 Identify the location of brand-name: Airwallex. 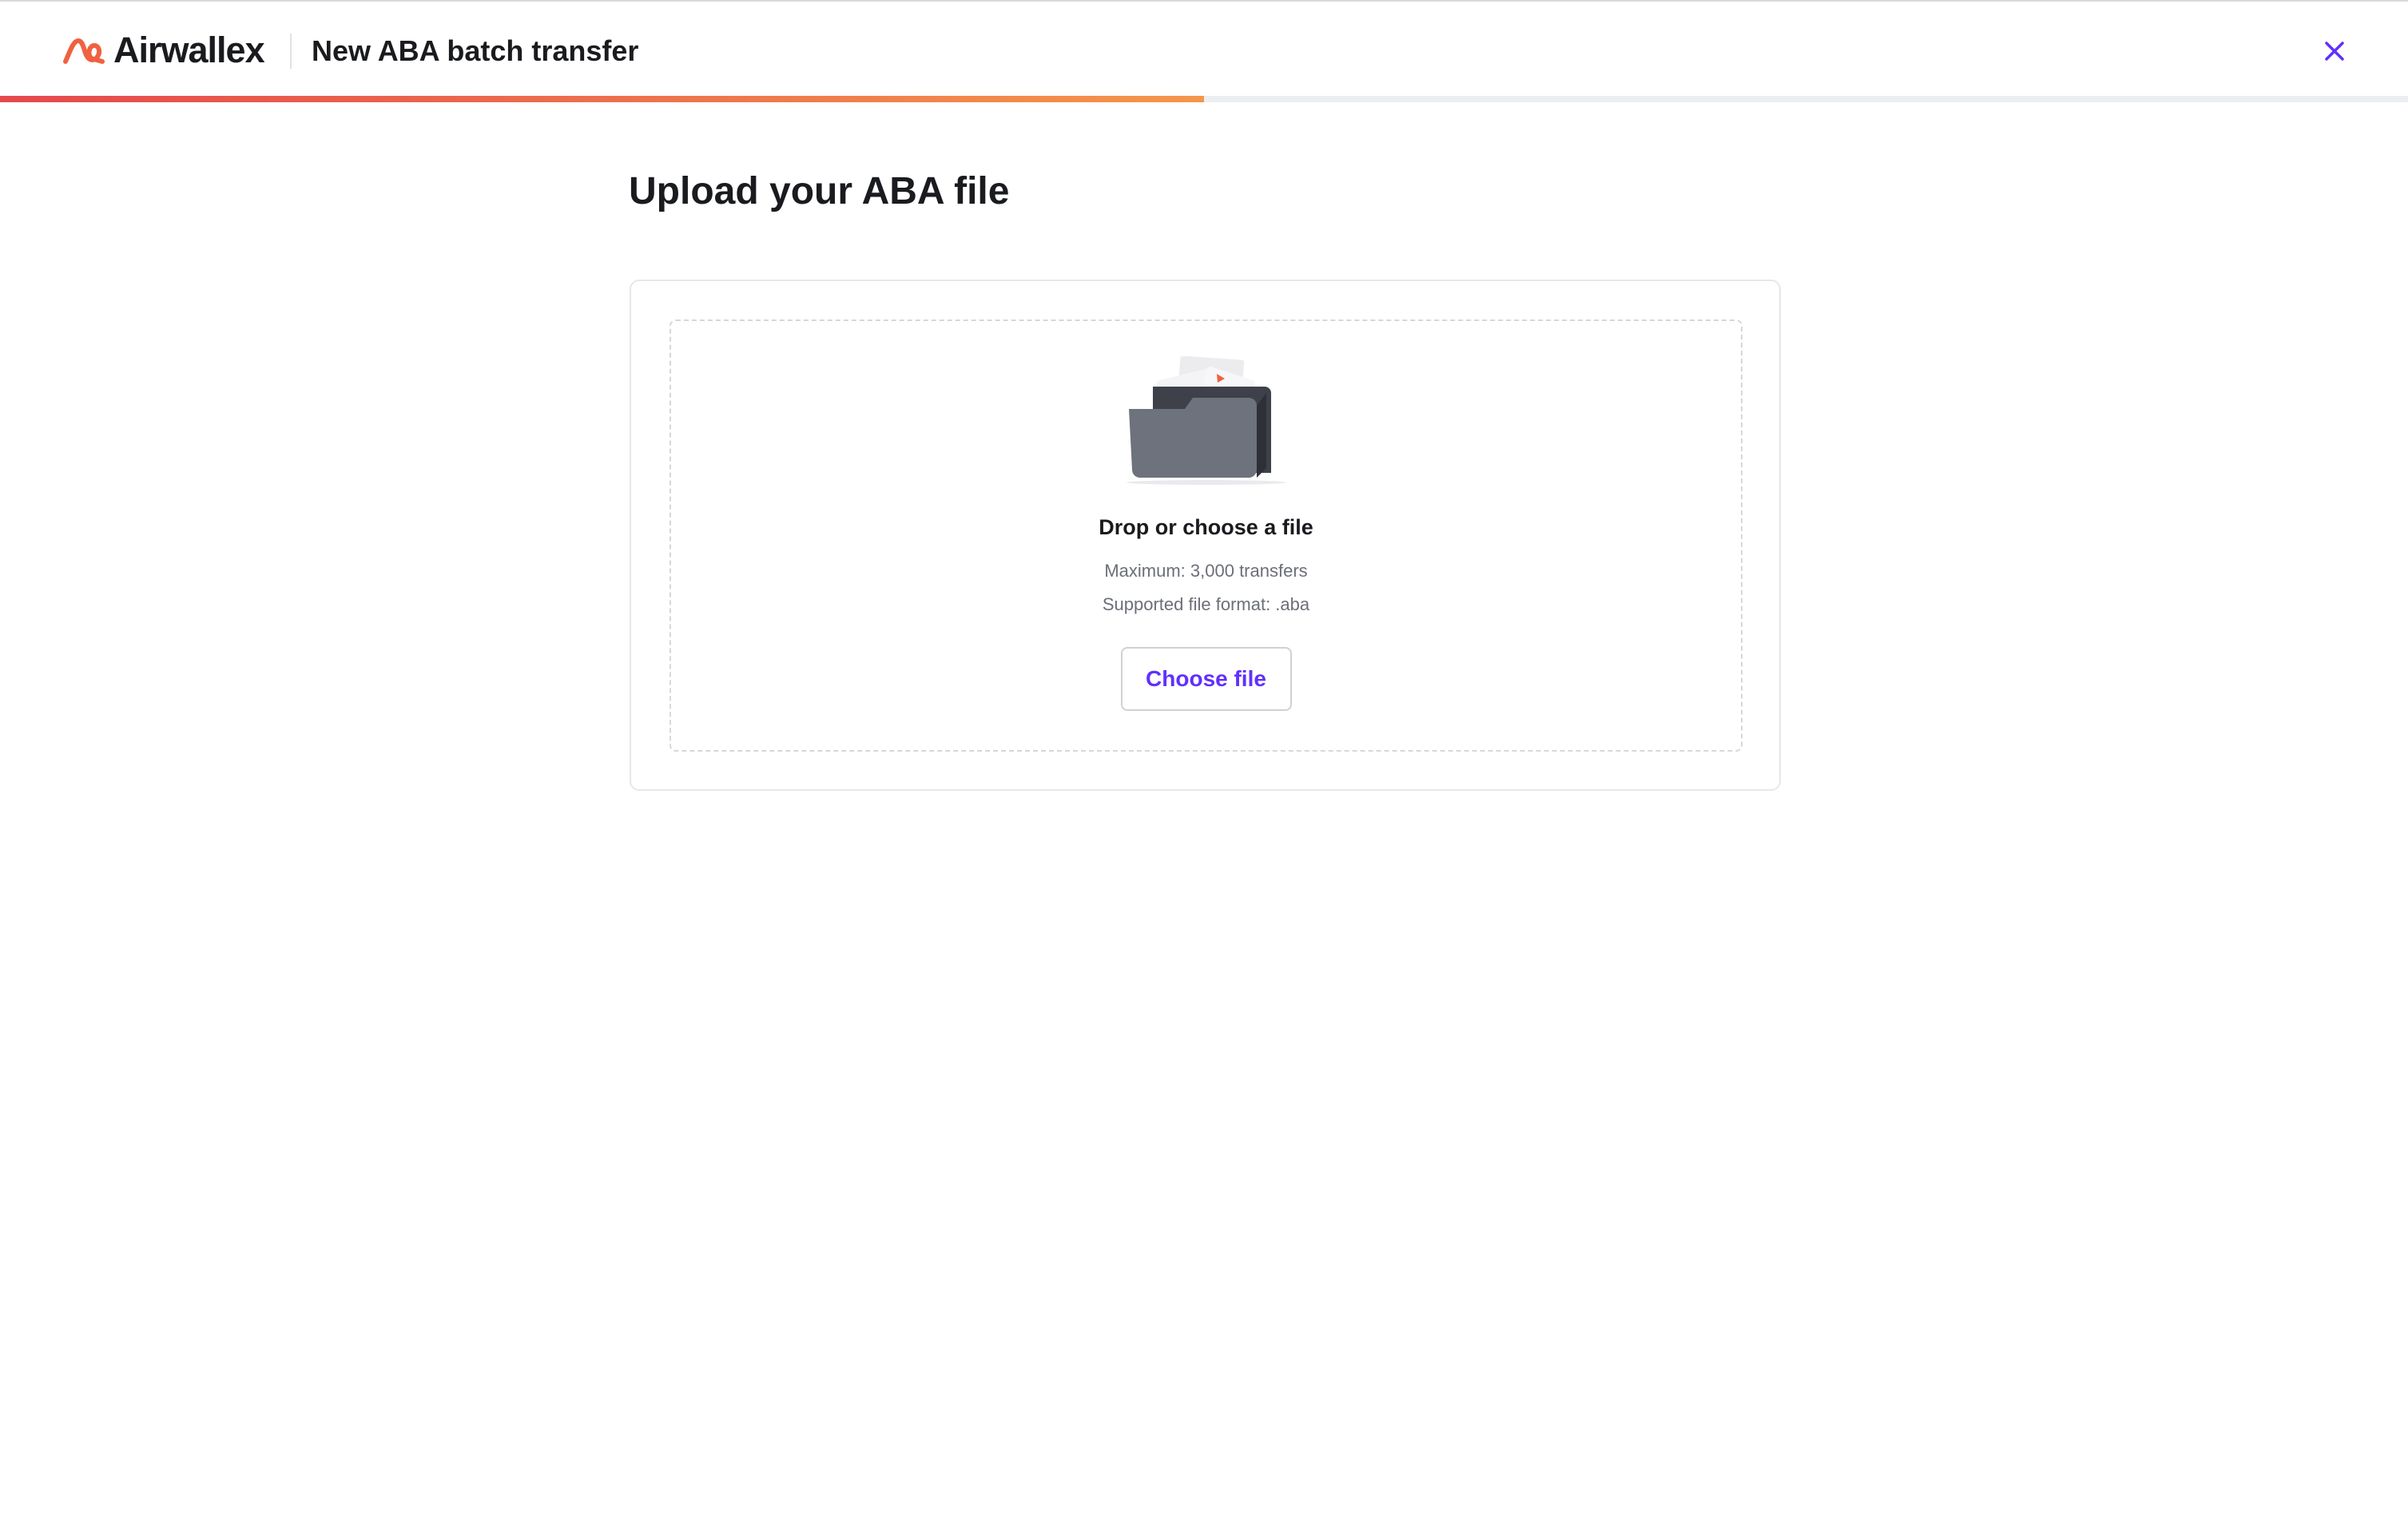
(189, 50).